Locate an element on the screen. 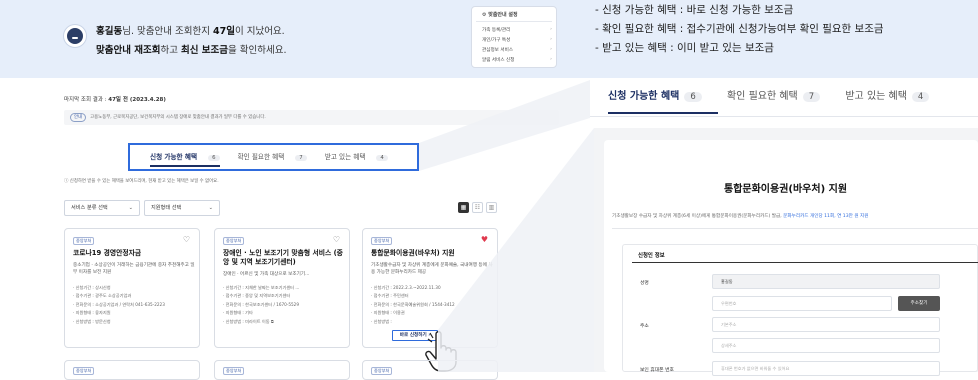 Image resolution: width=978 pixels, height=380 pixels. card-title: 장애인 · 노인 보조기기 맞춤형 서비스 (중앙 및 지역 보조기기센터) is located at coordinates (283, 257).